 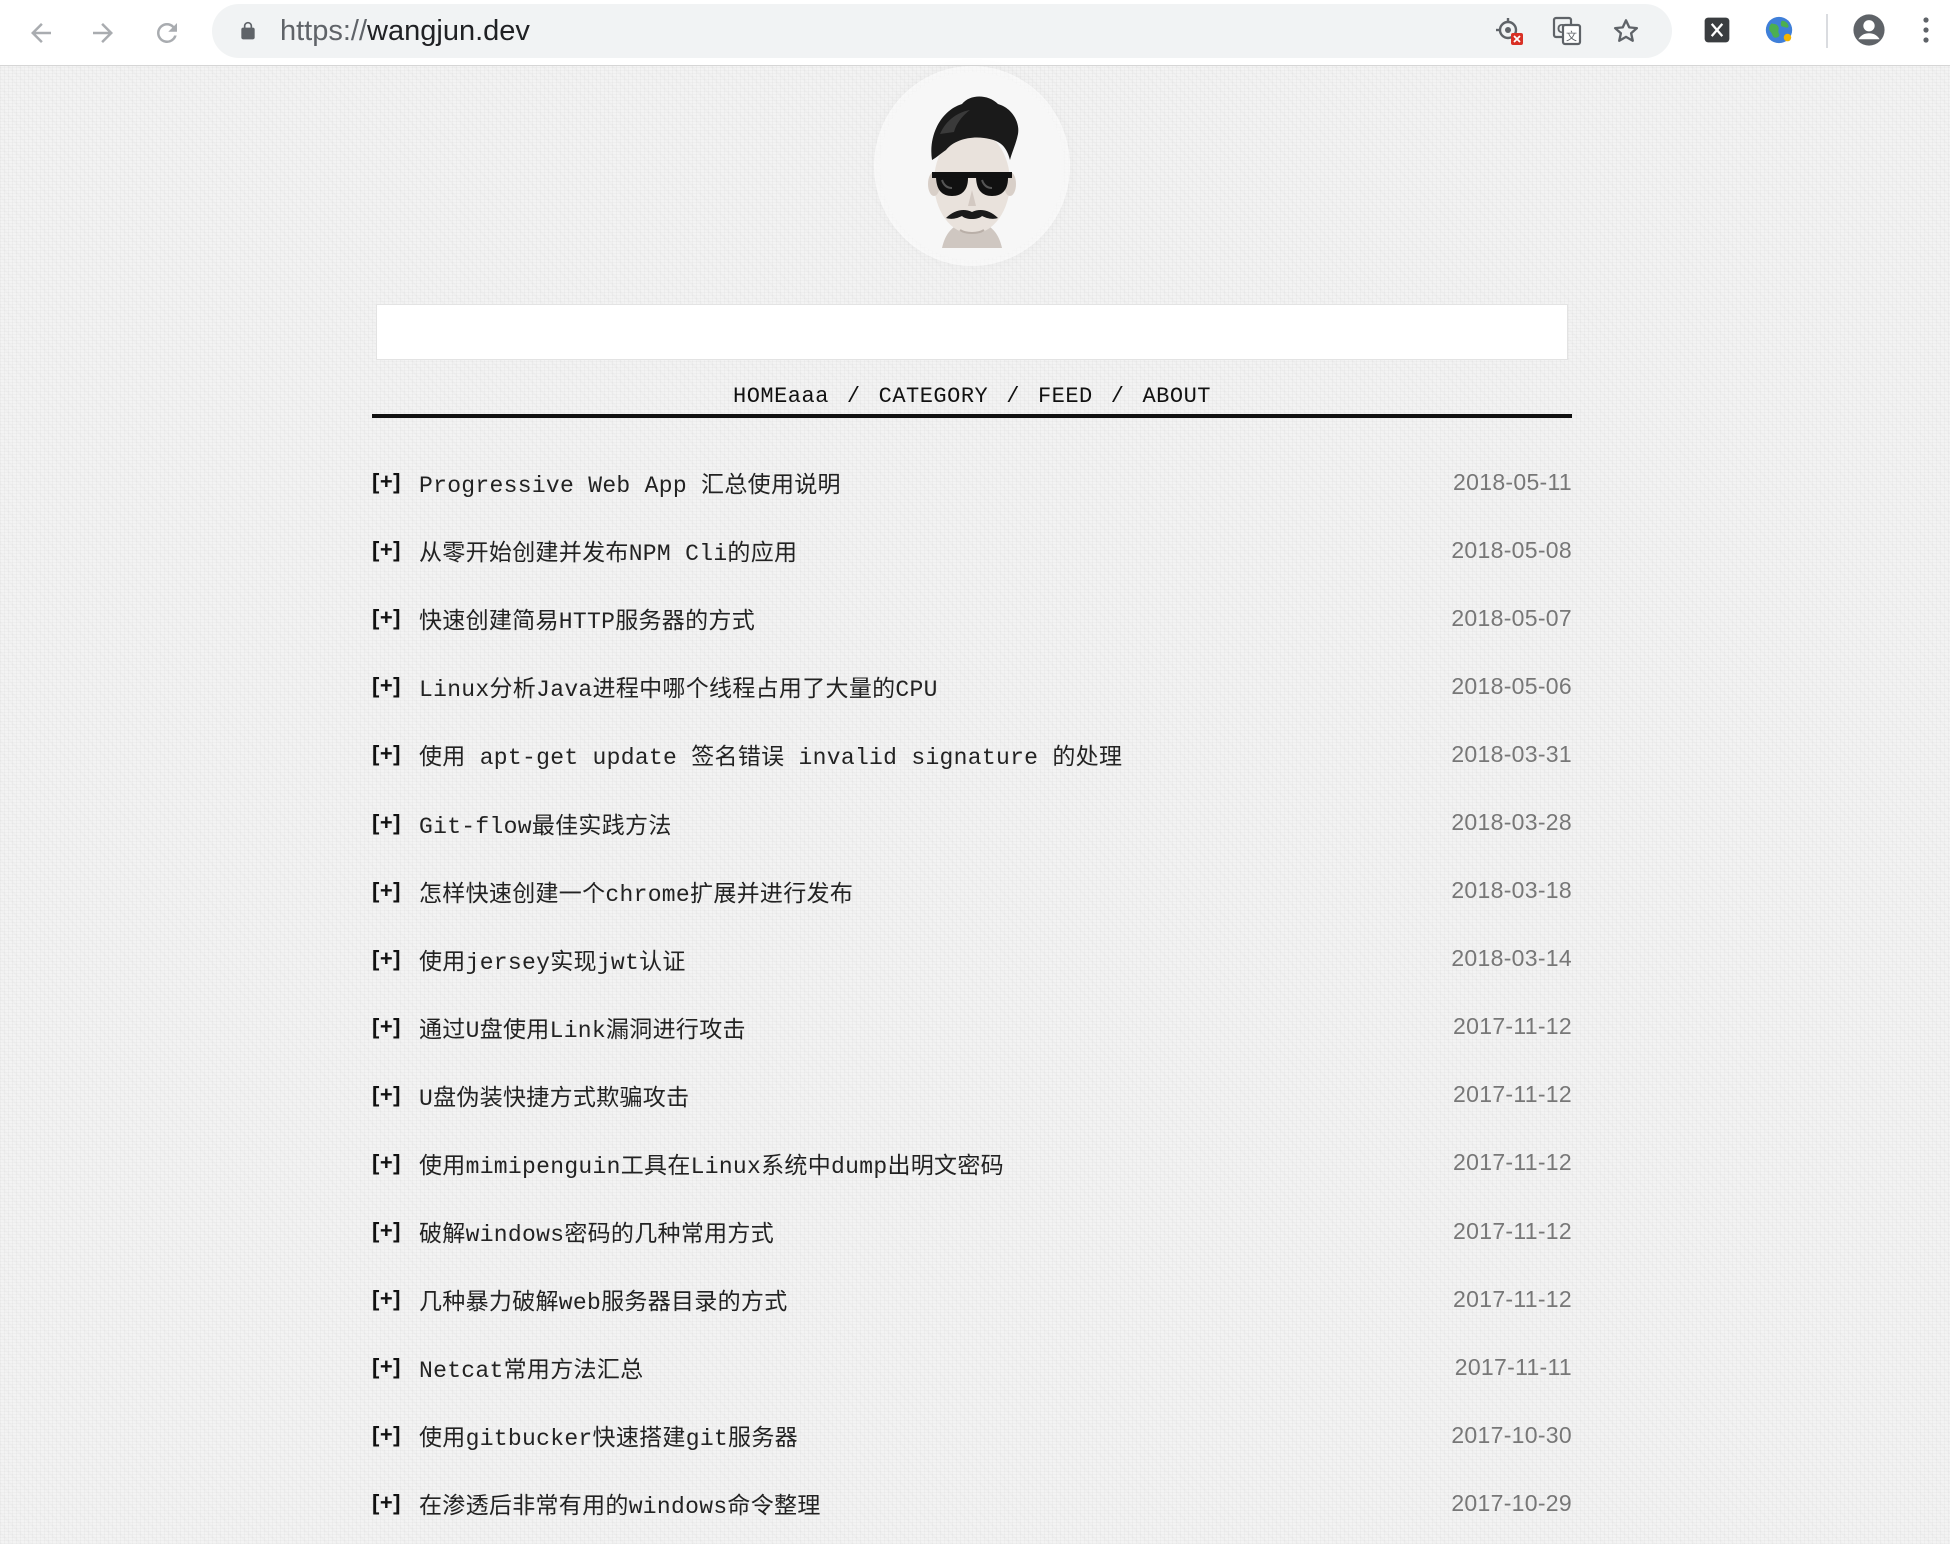 I want to click on list-item: [+] U盘伪装快捷方式欺骗攻击 2017-11-12, so click(x=972, y=1095).